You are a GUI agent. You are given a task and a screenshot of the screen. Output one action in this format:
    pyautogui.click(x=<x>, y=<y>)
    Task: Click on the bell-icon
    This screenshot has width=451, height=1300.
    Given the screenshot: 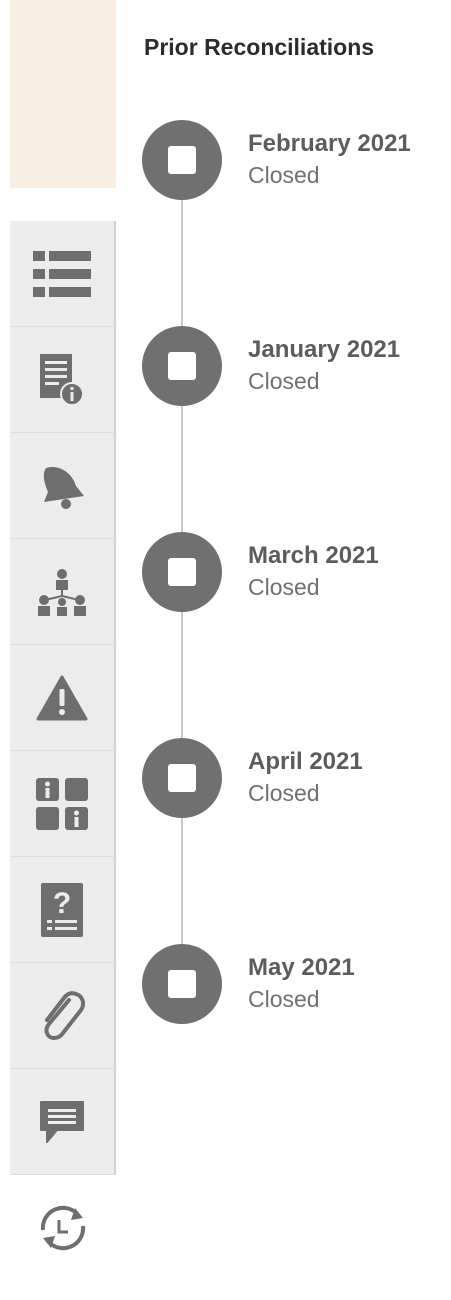 What is the action you would take?
    pyautogui.click(x=62, y=486)
    